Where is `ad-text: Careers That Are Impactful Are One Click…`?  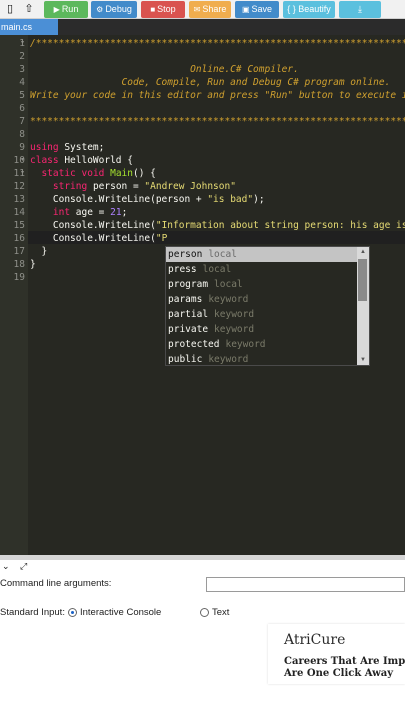
ad-text: Careers That Are Impactful Are One Click… is located at coordinates (344, 667).